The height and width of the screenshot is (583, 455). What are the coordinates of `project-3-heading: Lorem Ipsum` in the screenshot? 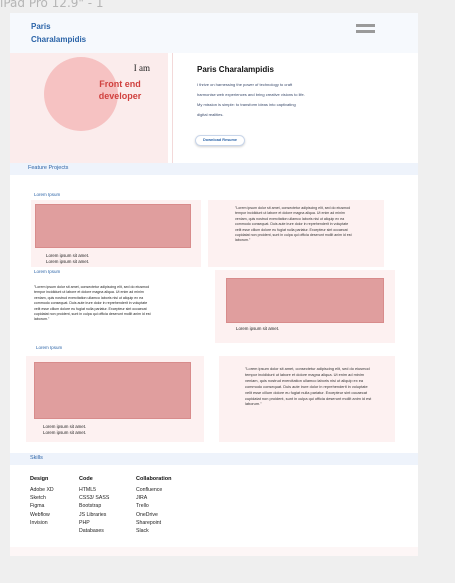 It's located at (49, 347).